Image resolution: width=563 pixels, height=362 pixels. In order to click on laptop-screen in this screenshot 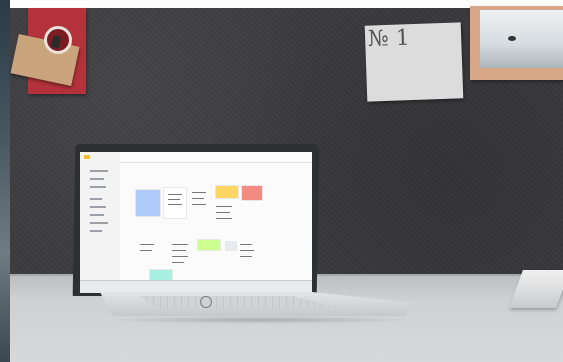, I will do `click(196, 216)`.